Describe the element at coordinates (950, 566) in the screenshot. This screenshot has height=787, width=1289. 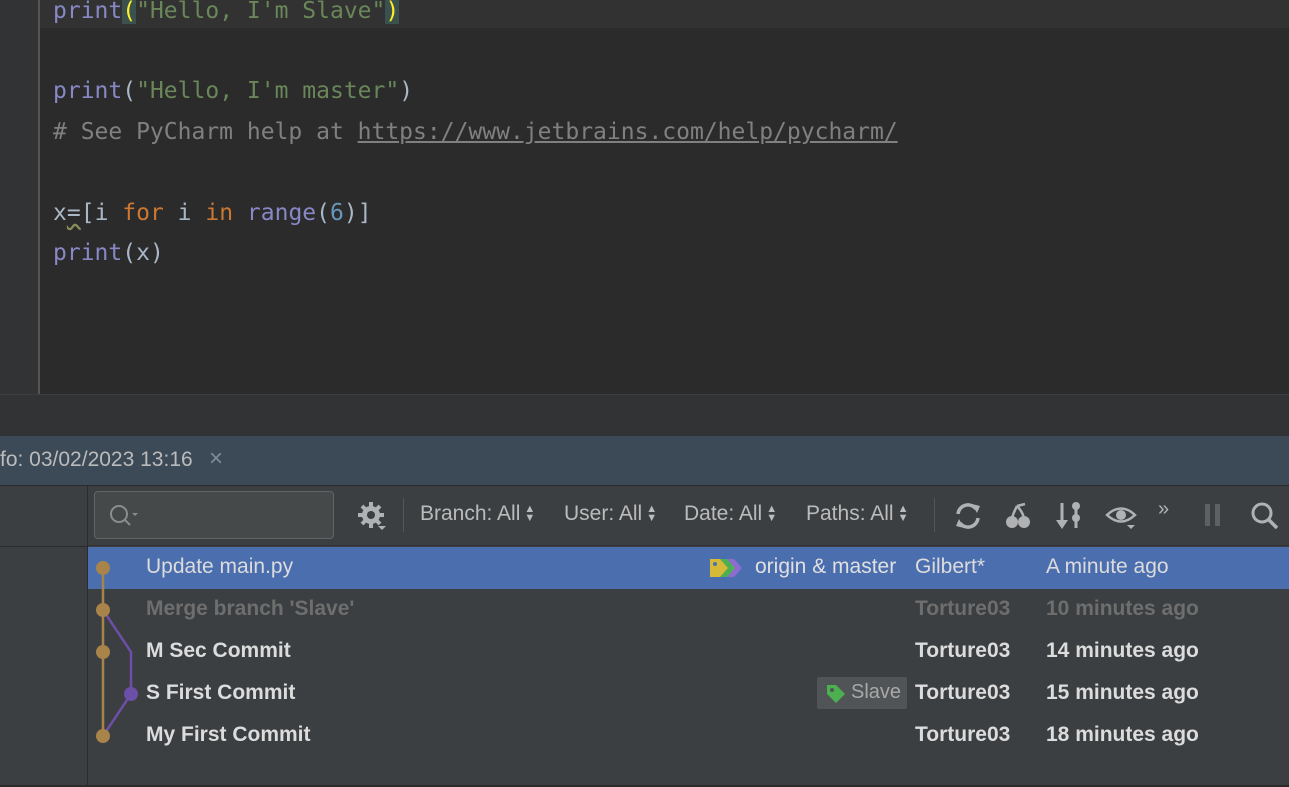
I see `commit-author: Gilbert*` at that location.